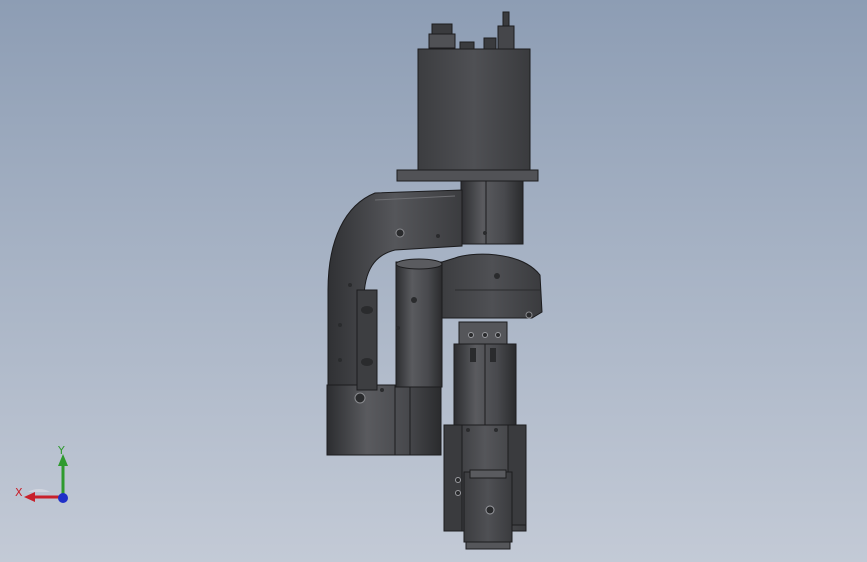  What do you see at coordinates (492, 212) in the screenshot?
I see `base-column` at bounding box center [492, 212].